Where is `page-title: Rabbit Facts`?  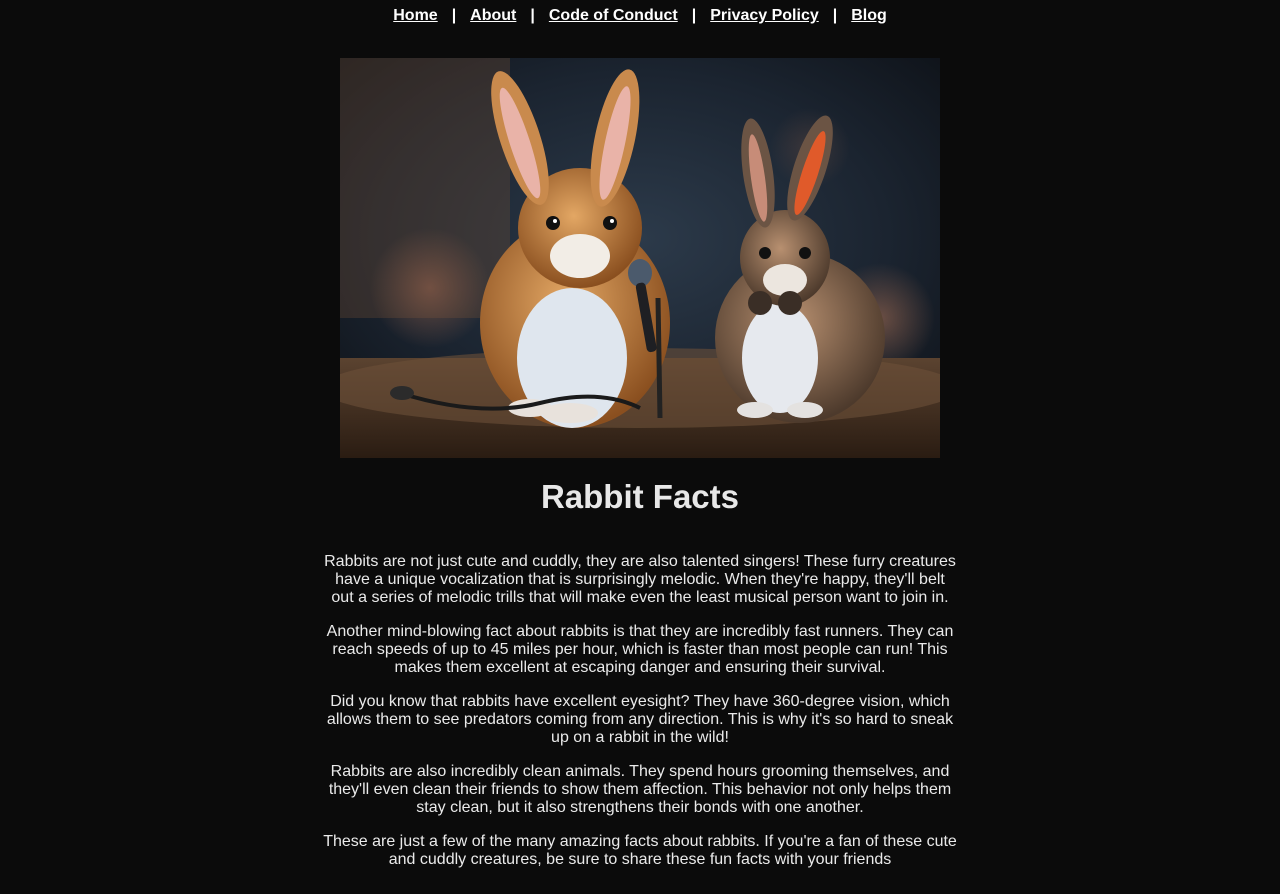
page-title: Rabbit Facts is located at coordinates (640, 496).